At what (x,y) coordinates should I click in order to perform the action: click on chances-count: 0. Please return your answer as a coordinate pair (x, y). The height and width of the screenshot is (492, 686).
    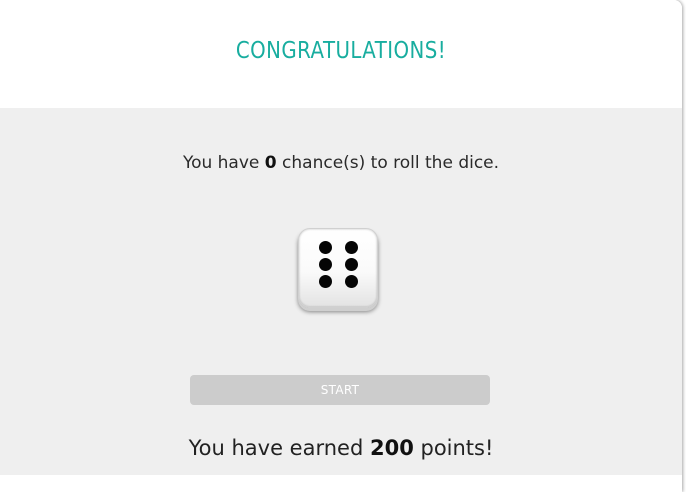
    Looking at the image, I should click on (270, 163).